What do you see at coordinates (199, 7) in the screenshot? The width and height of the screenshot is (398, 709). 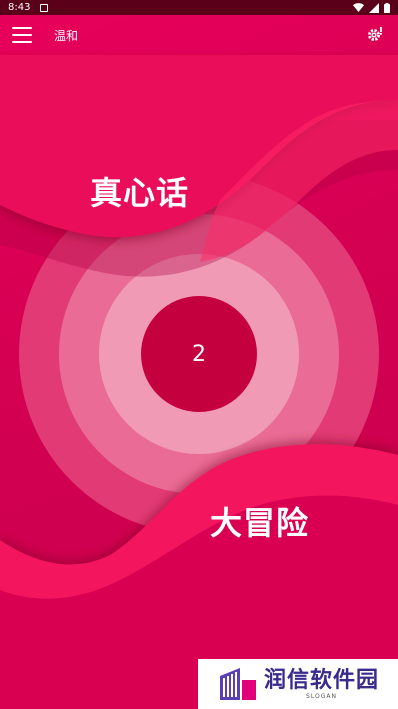 I see `status-bar: 8:43` at bounding box center [199, 7].